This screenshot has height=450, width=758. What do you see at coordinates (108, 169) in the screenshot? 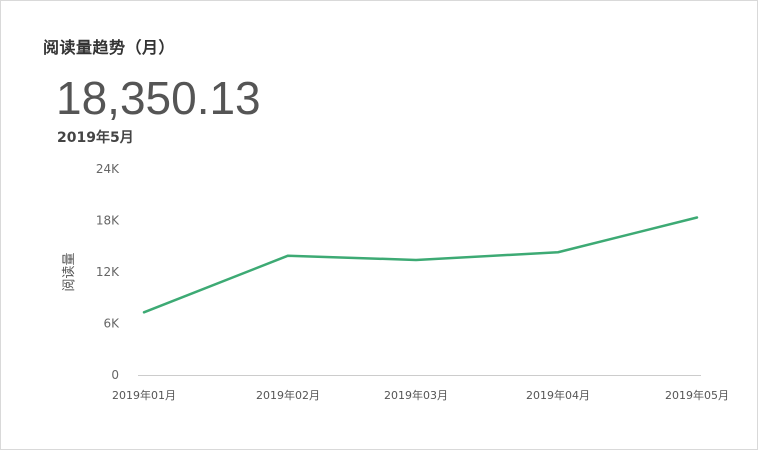
I see `y-tick-label: 24K` at bounding box center [108, 169].